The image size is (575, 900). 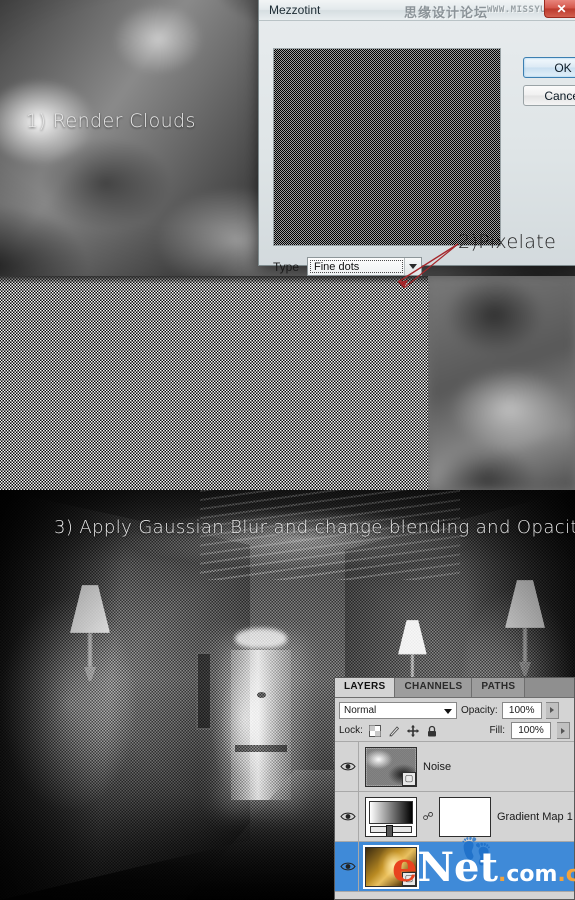 I want to click on caret-glyph, so click(x=413, y=266).